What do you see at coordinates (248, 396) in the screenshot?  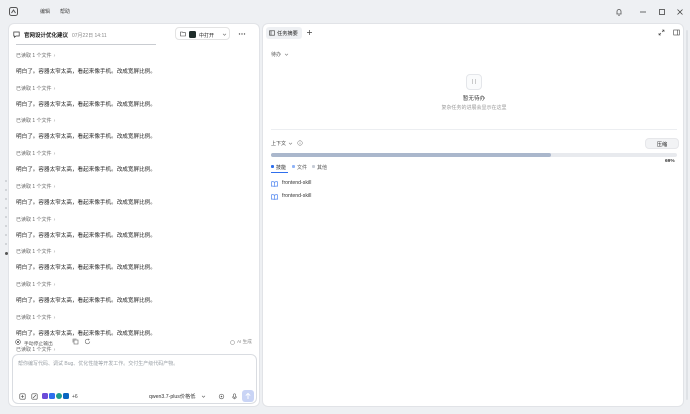 I see `send-button` at bounding box center [248, 396].